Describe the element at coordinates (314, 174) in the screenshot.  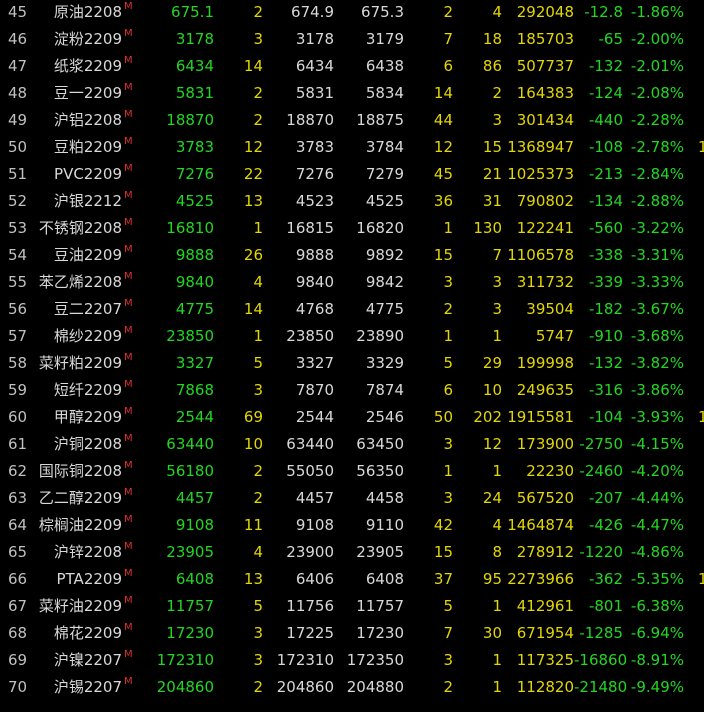
I see `bid-price: 7276` at that location.